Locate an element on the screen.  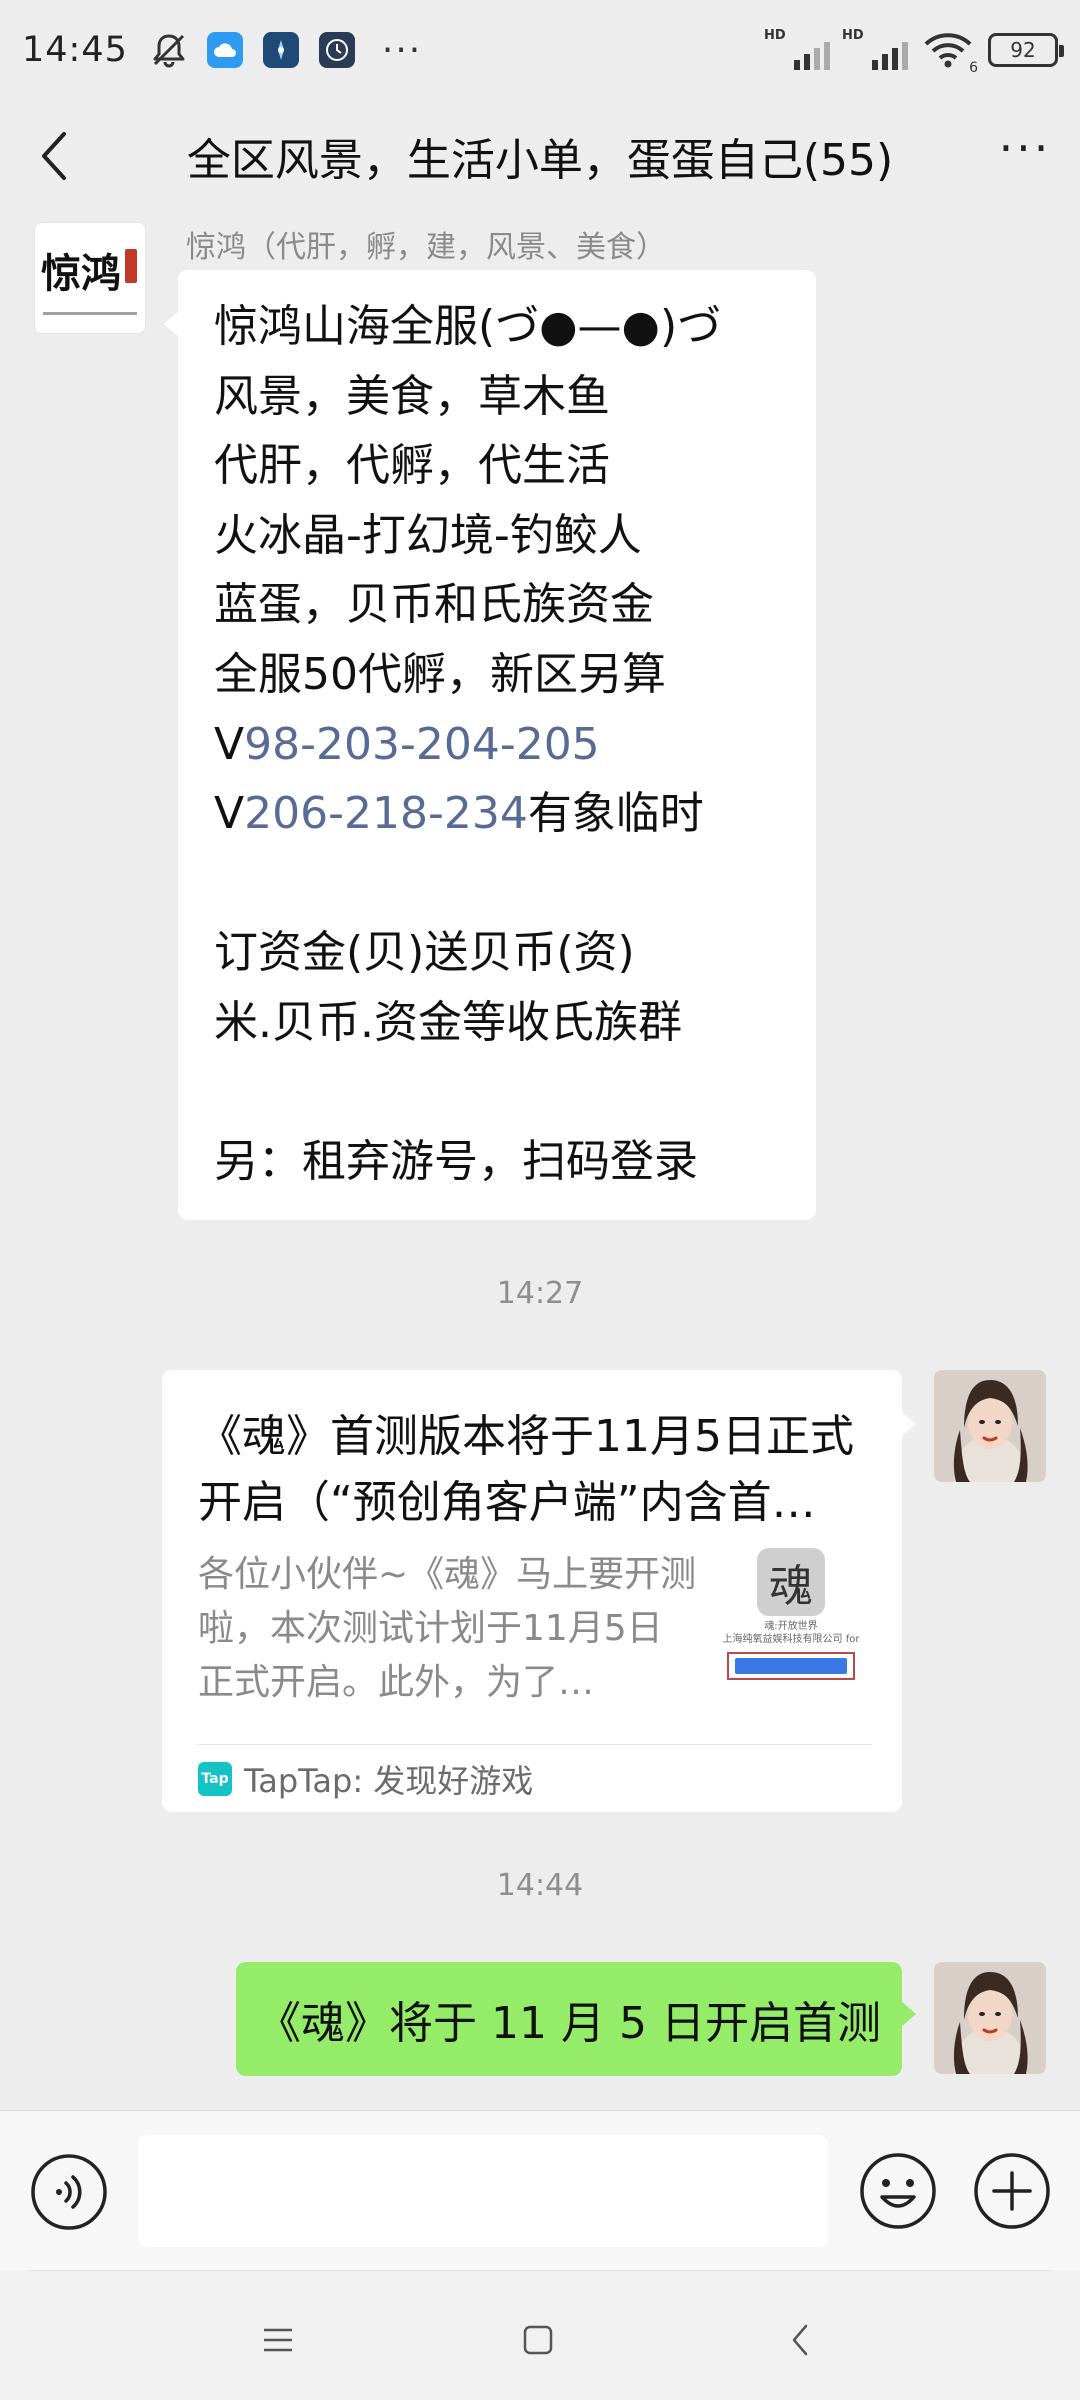
more-button: ··· is located at coordinates (1025, 156).